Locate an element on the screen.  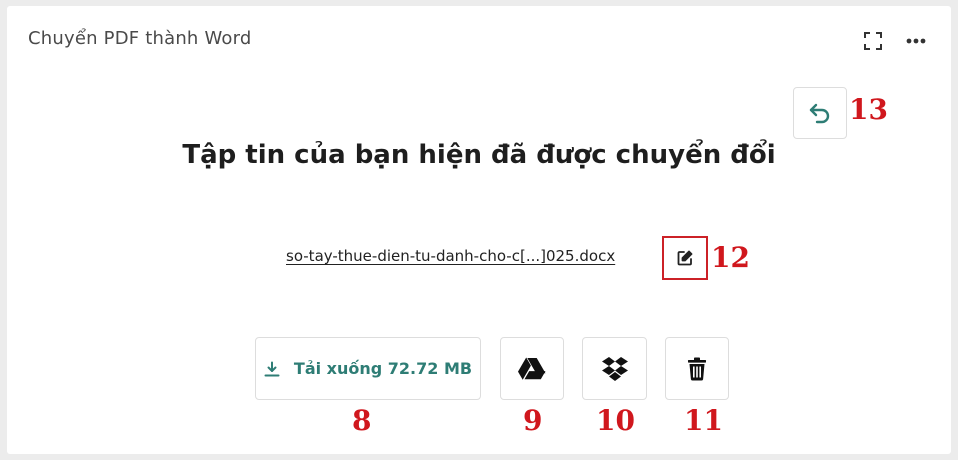
annotation-marker-10: 10 is located at coordinates (615, 420).